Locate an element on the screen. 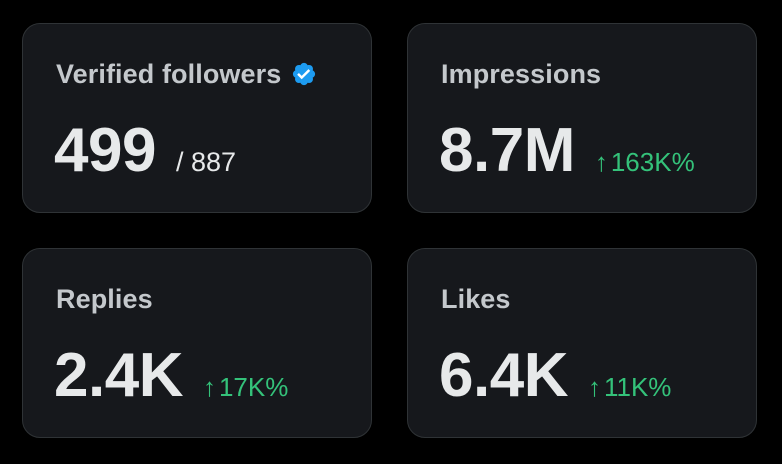 This screenshot has height=464, width=782. impressions-count: 8.7M is located at coordinates (507, 150).